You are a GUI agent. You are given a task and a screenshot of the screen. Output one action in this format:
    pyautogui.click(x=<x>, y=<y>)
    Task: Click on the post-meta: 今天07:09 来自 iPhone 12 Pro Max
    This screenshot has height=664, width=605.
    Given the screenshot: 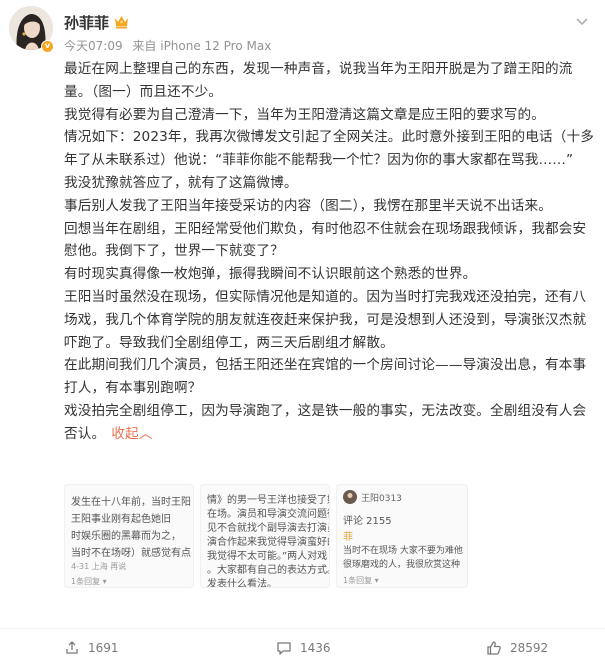 What is the action you would take?
    pyautogui.click(x=170, y=45)
    